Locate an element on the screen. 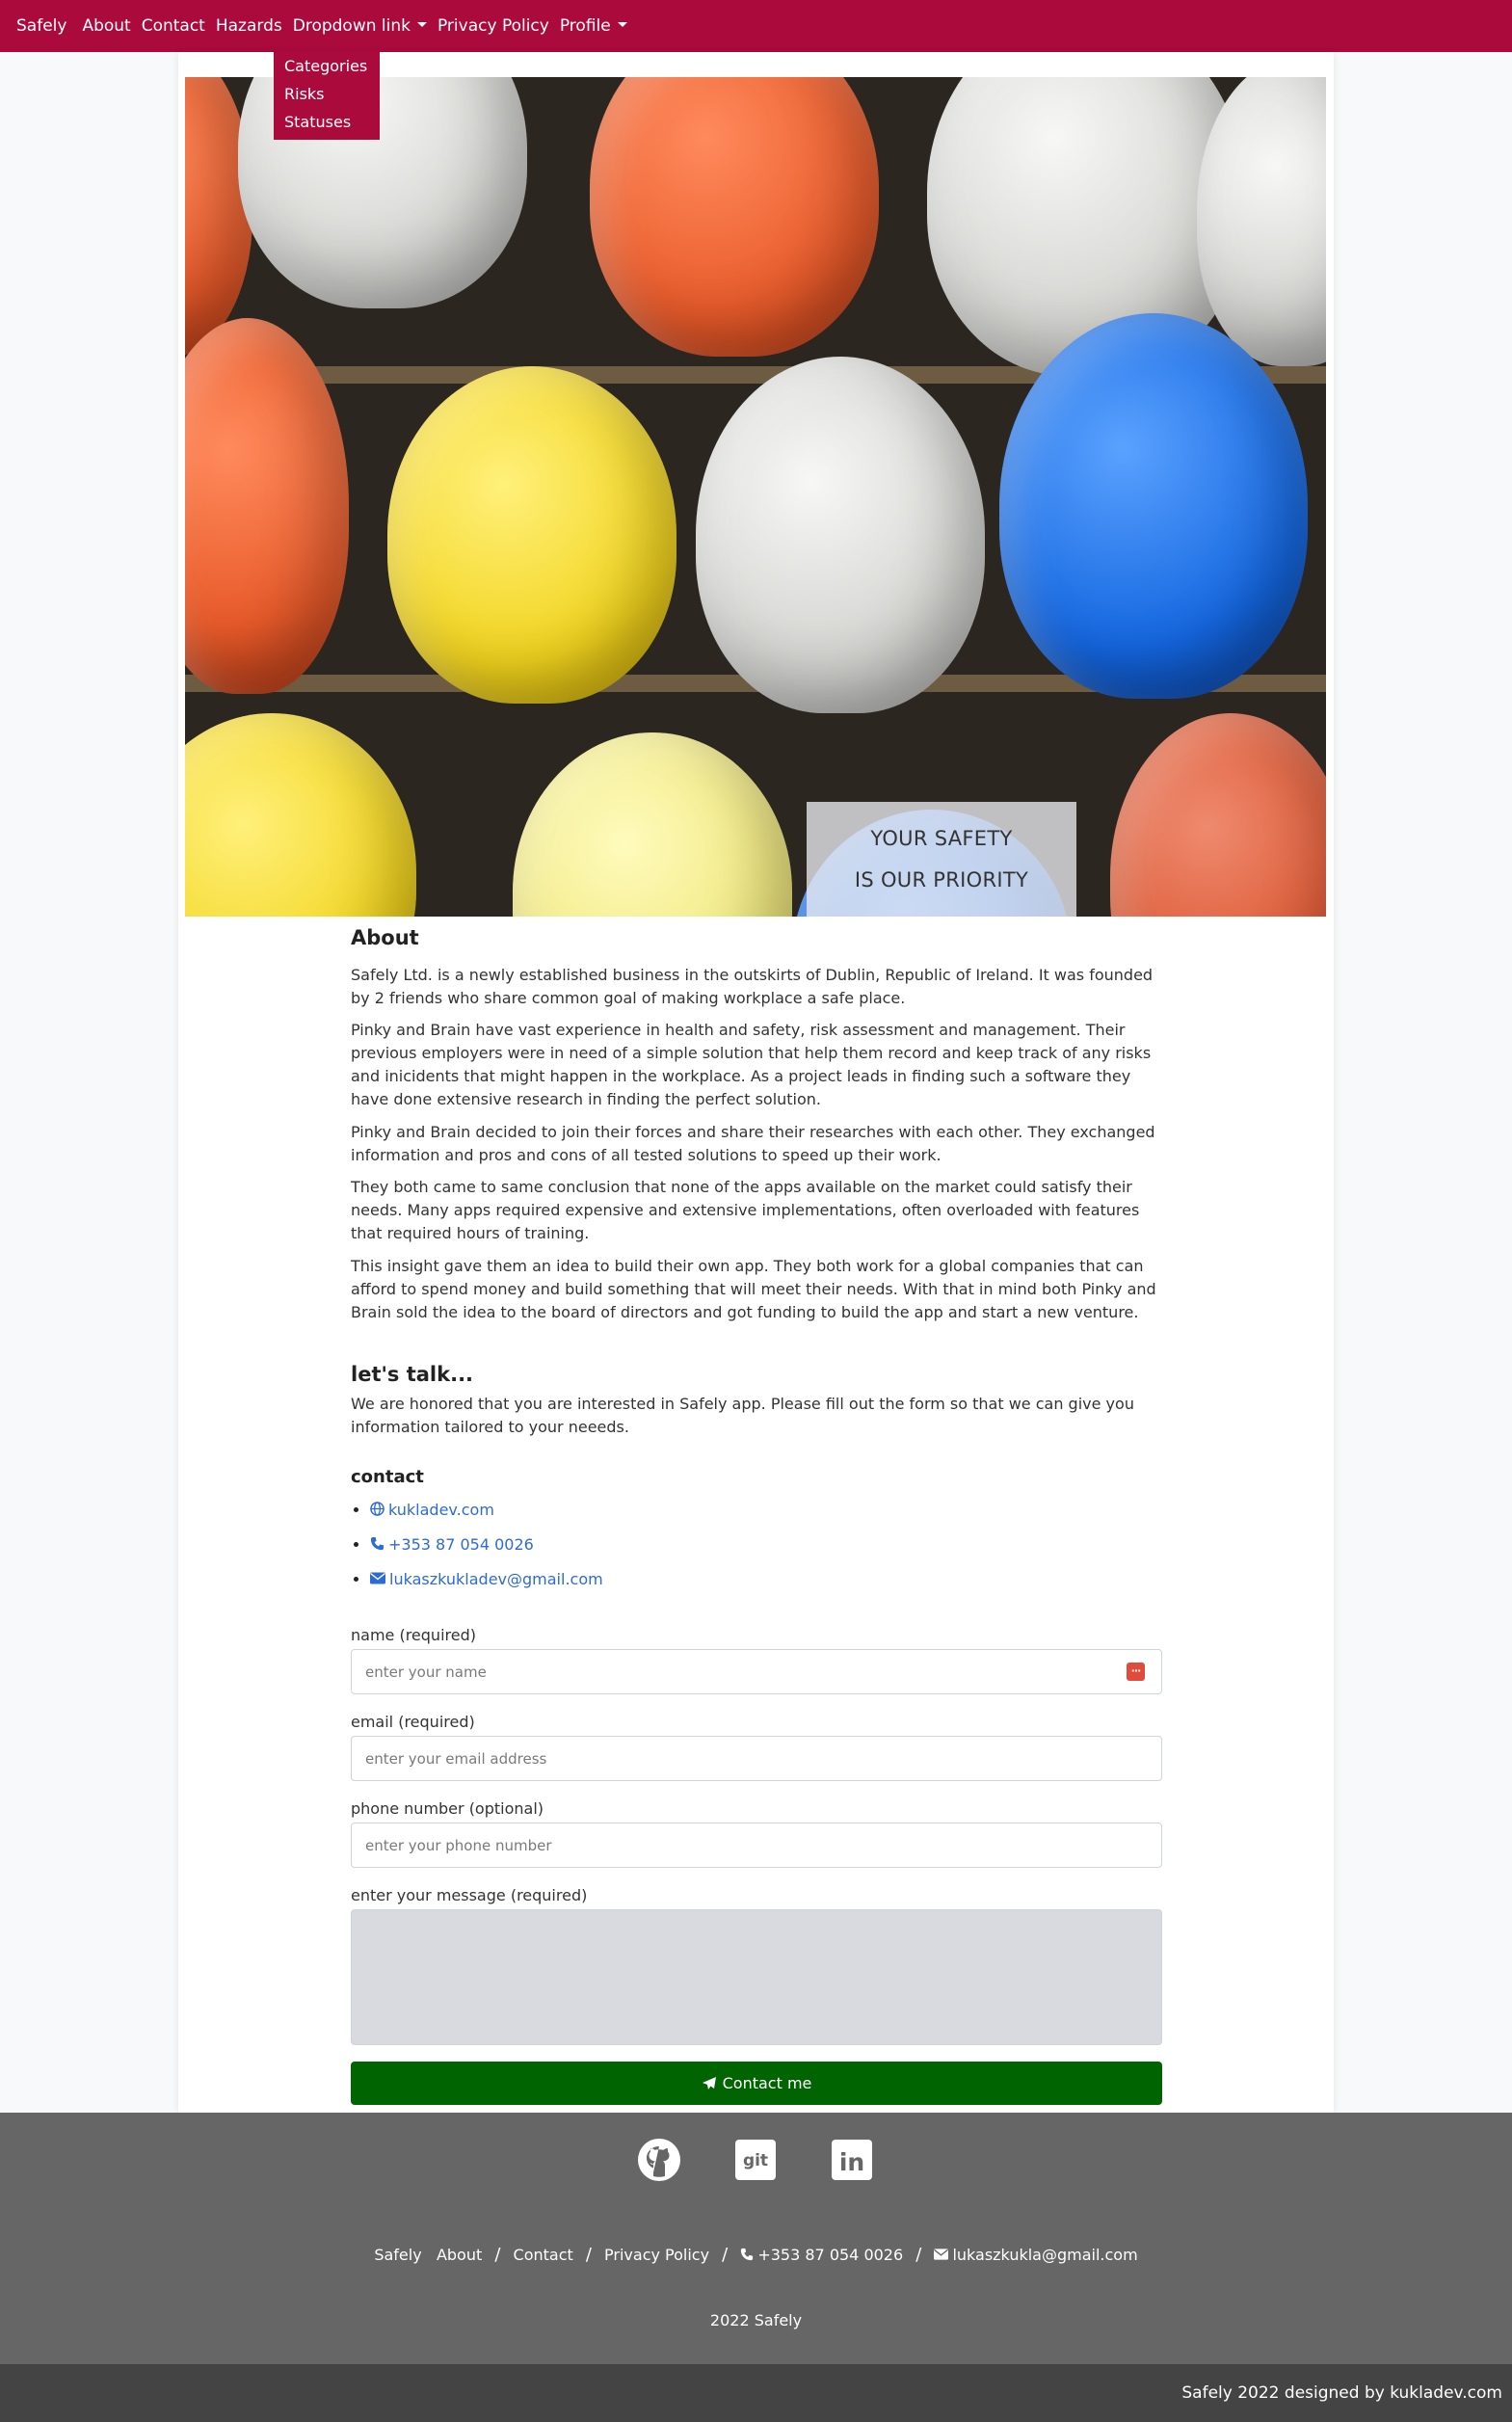 The image size is (1512, 2422). footer-contact-link: Contact is located at coordinates (543, 2255).